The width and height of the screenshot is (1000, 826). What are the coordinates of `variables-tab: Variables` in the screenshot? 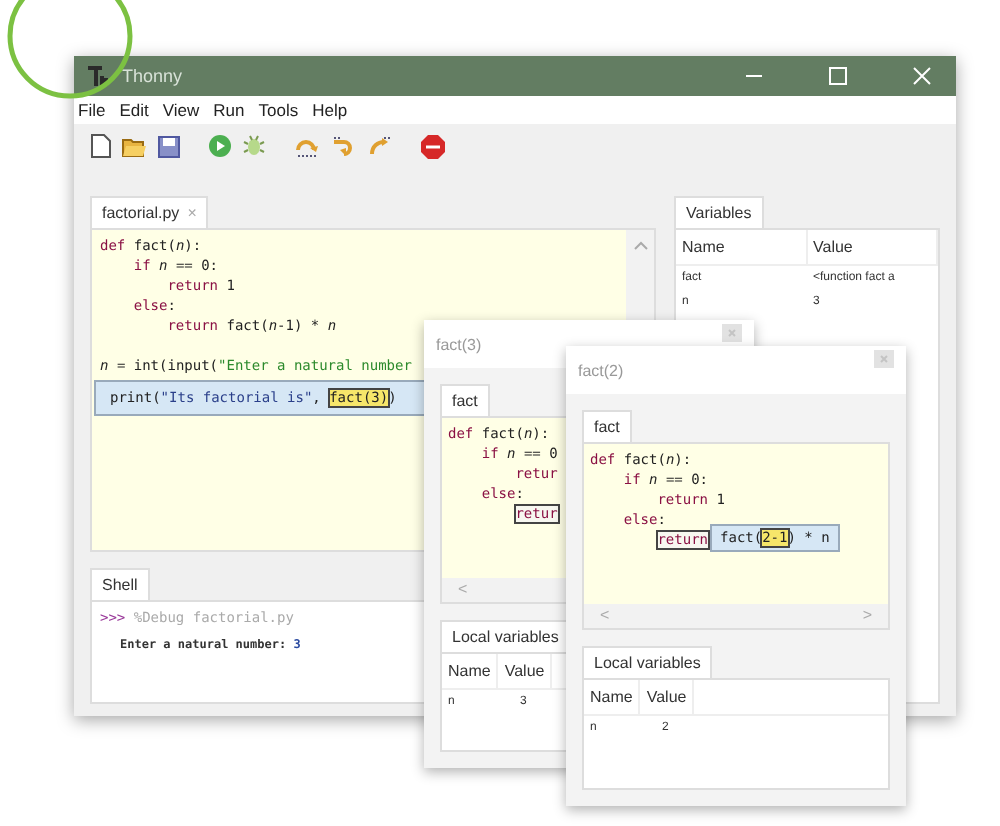 It's located at (719, 212).